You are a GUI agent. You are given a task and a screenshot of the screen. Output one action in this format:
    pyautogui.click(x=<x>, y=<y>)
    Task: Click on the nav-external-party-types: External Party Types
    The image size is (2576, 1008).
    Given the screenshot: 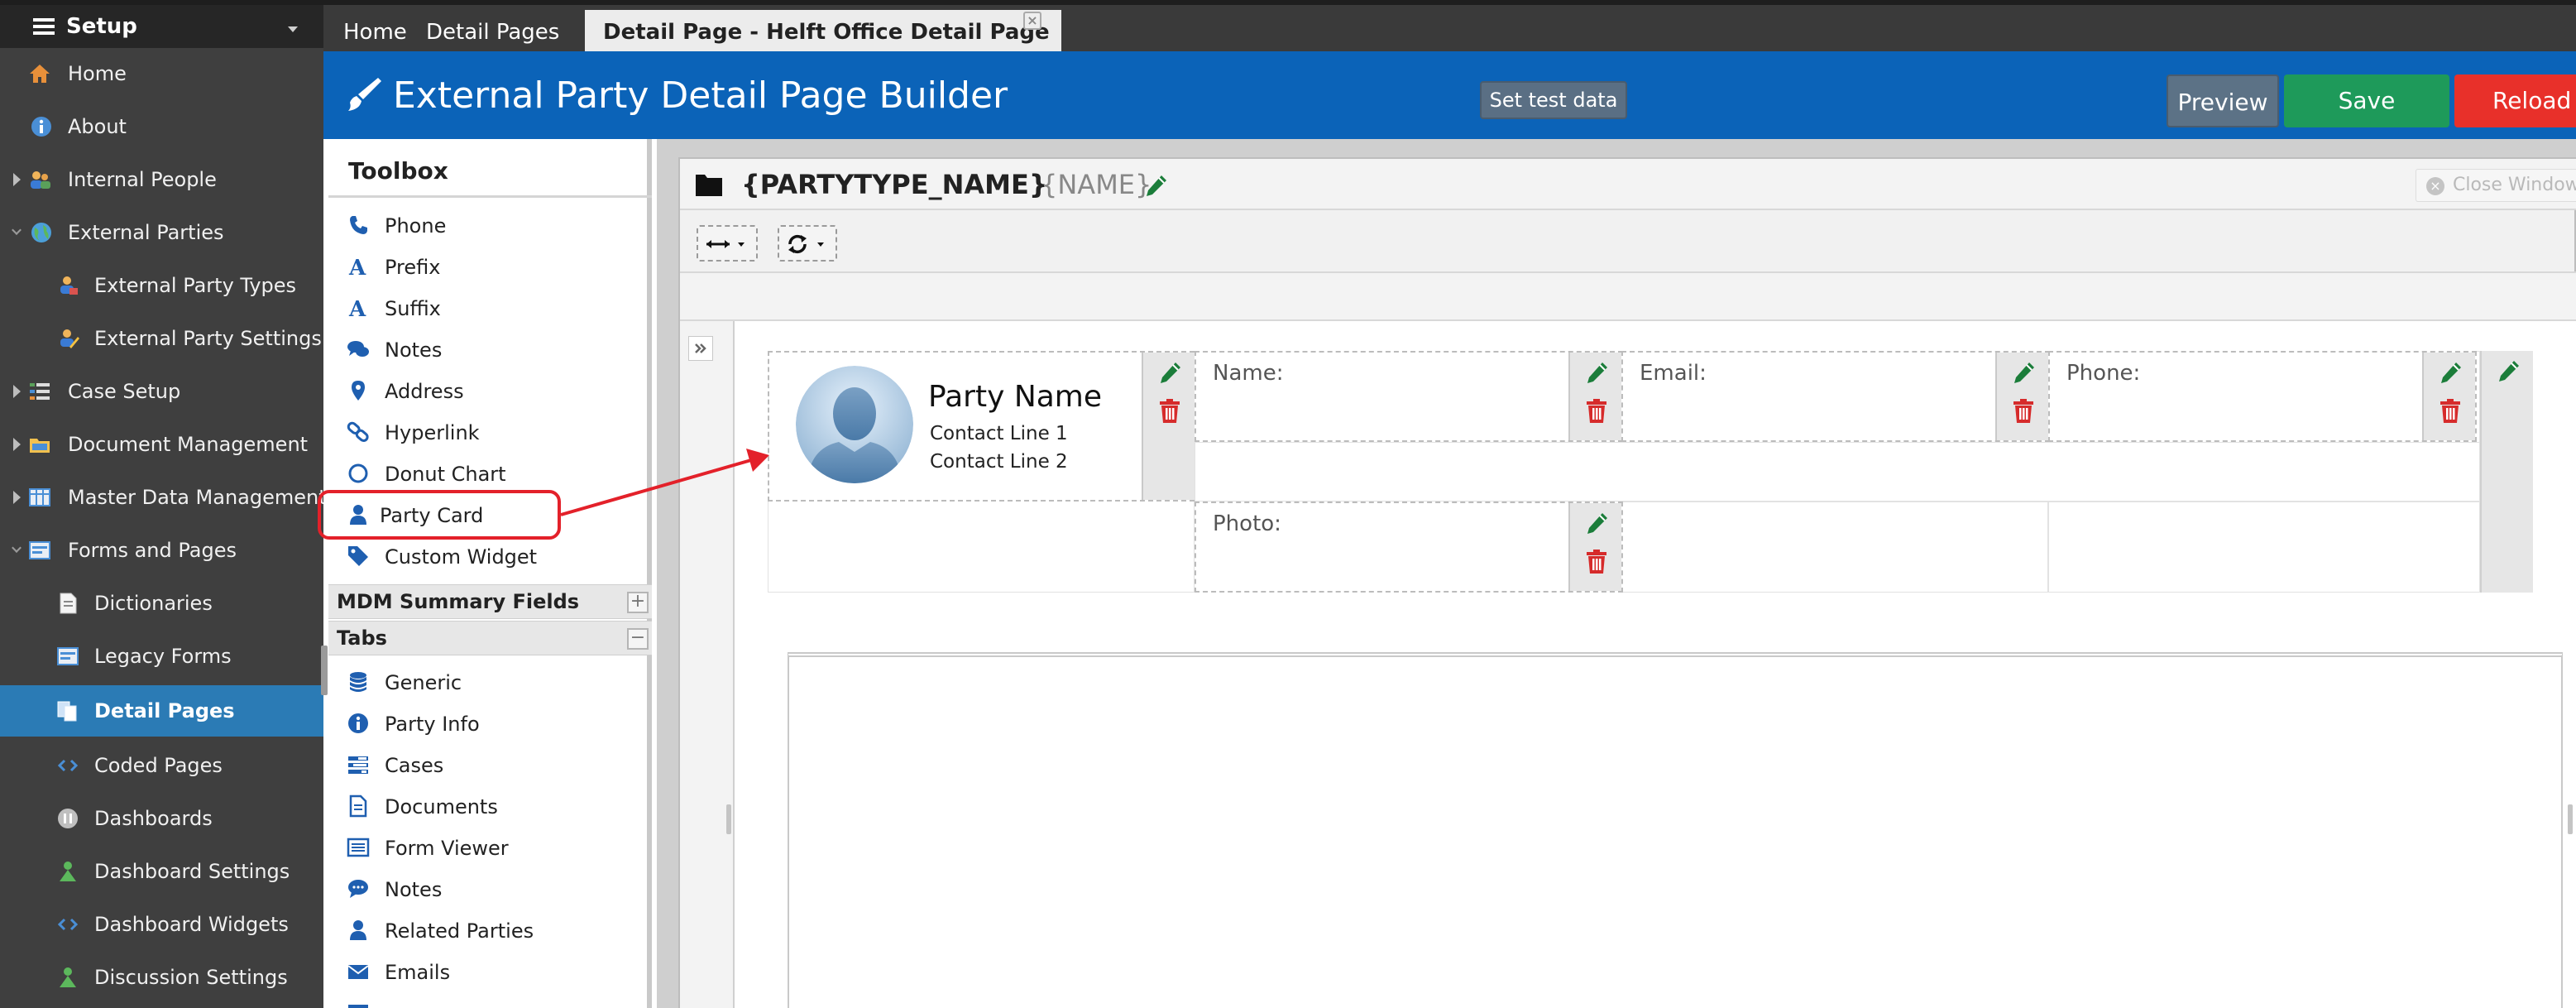 What is the action you would take?
    pyautogui.click(x=162, y=285)
    